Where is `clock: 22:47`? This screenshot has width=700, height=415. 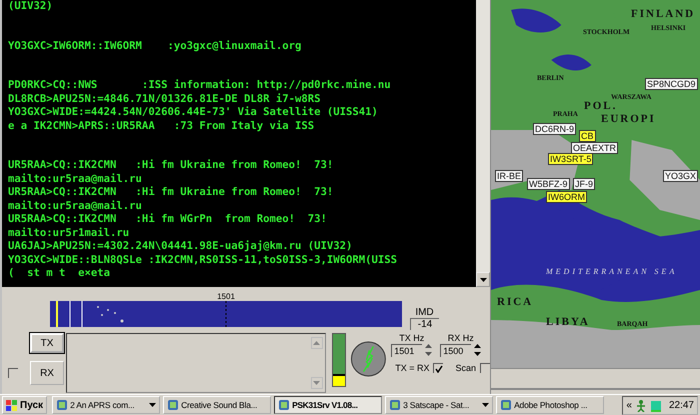
clock: 22:47 is located at coordinates (681, 405).